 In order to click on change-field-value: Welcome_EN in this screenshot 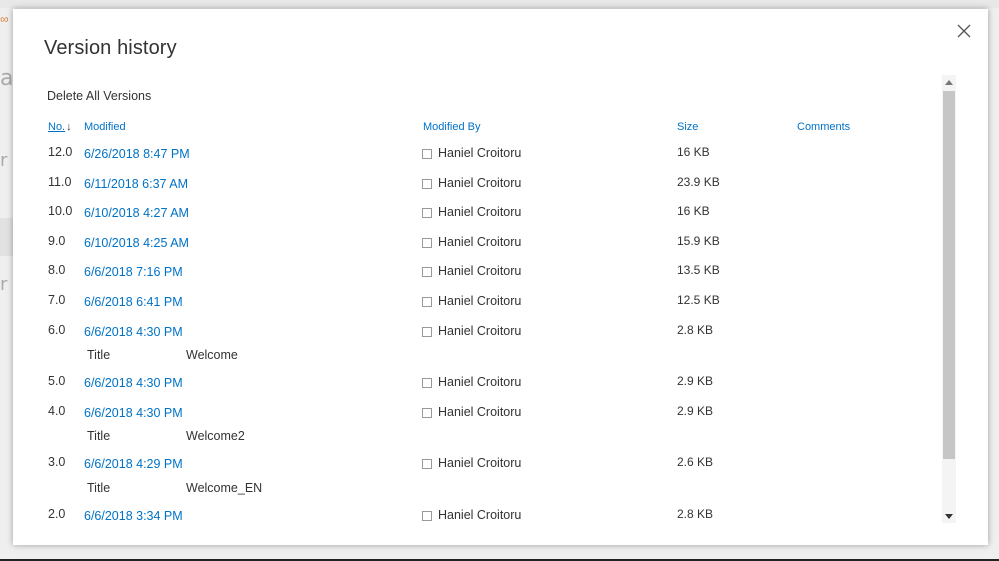, I will do `click(224, 488)`.